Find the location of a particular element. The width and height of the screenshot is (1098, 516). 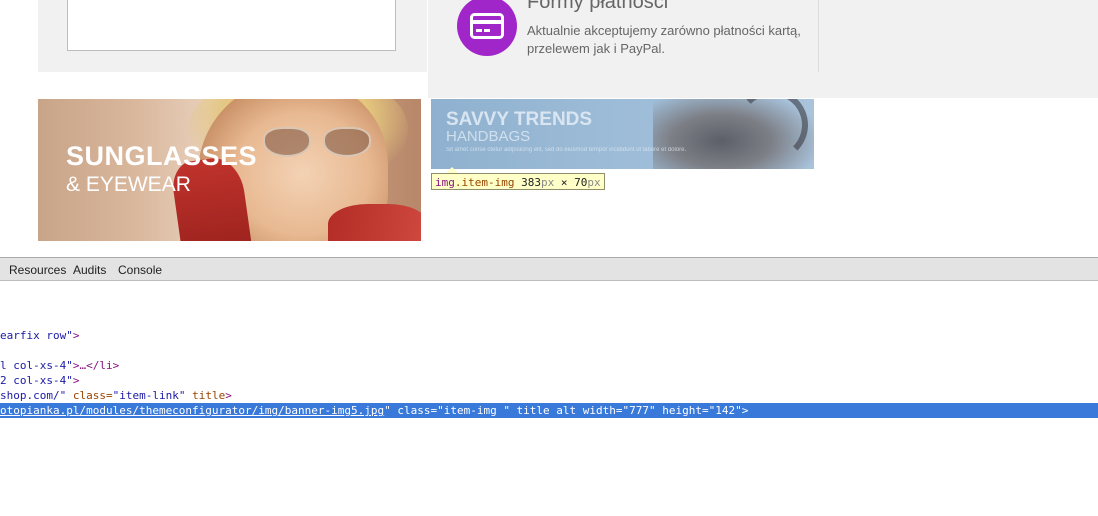

dom-line: l col-xs-4">…</li> is located at coordinates (59, 365).